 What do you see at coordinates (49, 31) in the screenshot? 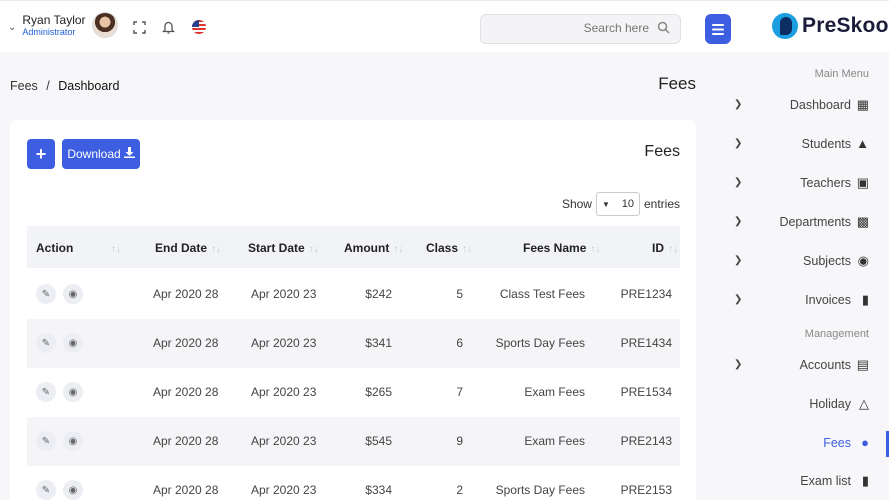
I see `user-role: Administrator` at bounding box center [49, 31].